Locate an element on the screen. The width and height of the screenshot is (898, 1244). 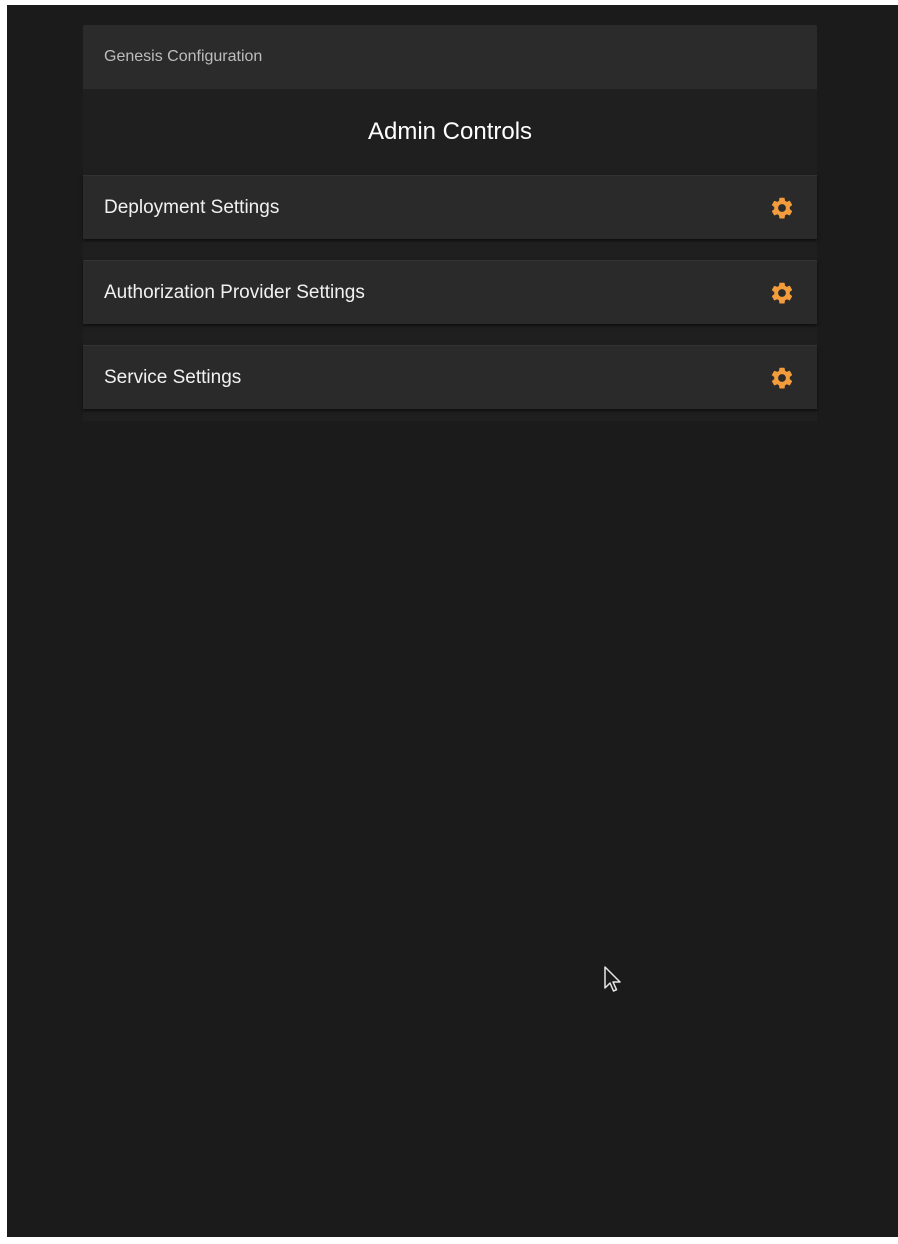
deployment-settings-row: Deployment Settings is located at coordinates (450, 207).